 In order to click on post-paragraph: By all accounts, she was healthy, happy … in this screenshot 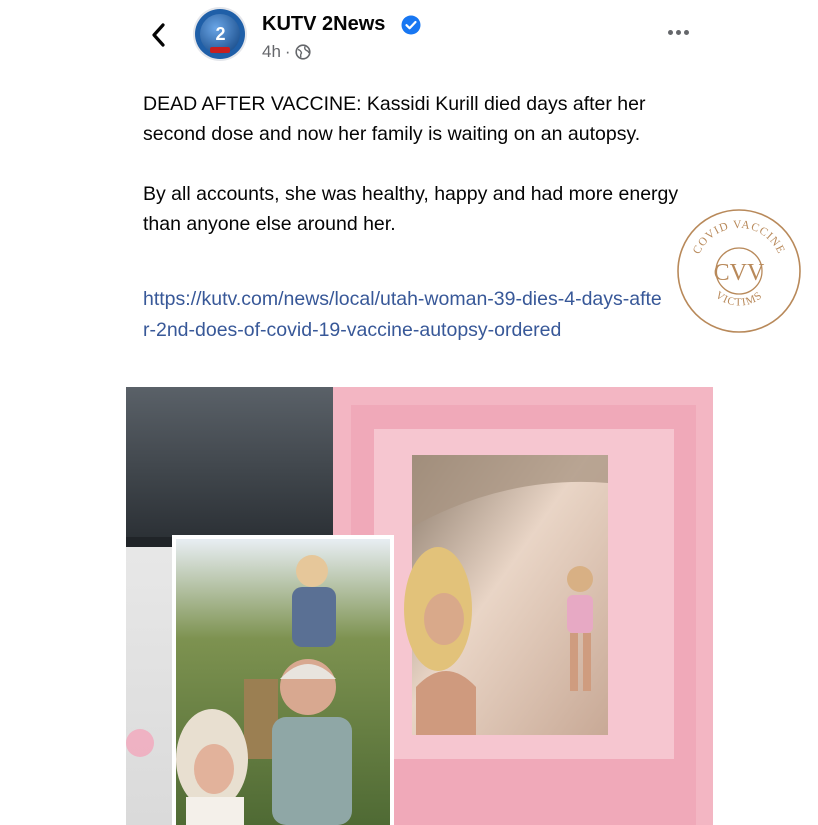, I will do `click(411, 209)`.